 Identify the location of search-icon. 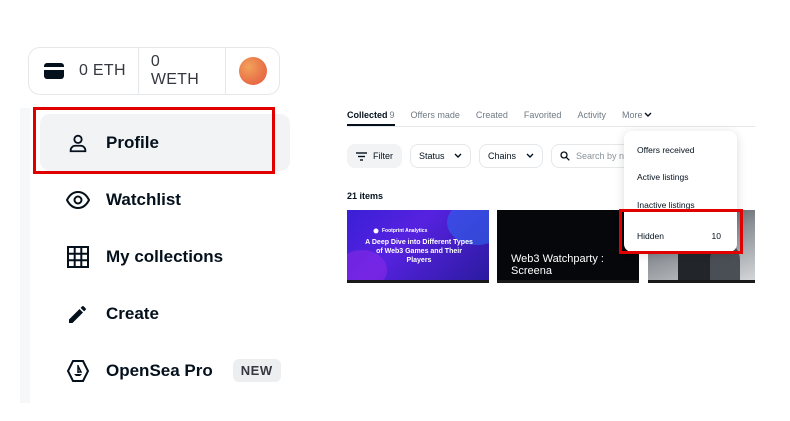
(565, 156).